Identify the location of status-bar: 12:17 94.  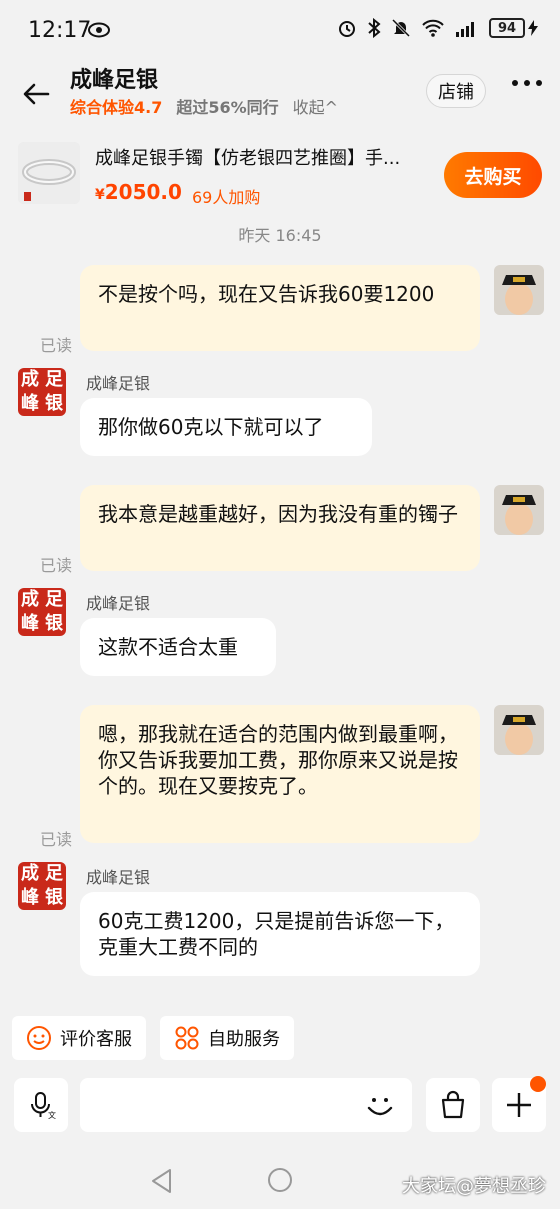
(280, 31).